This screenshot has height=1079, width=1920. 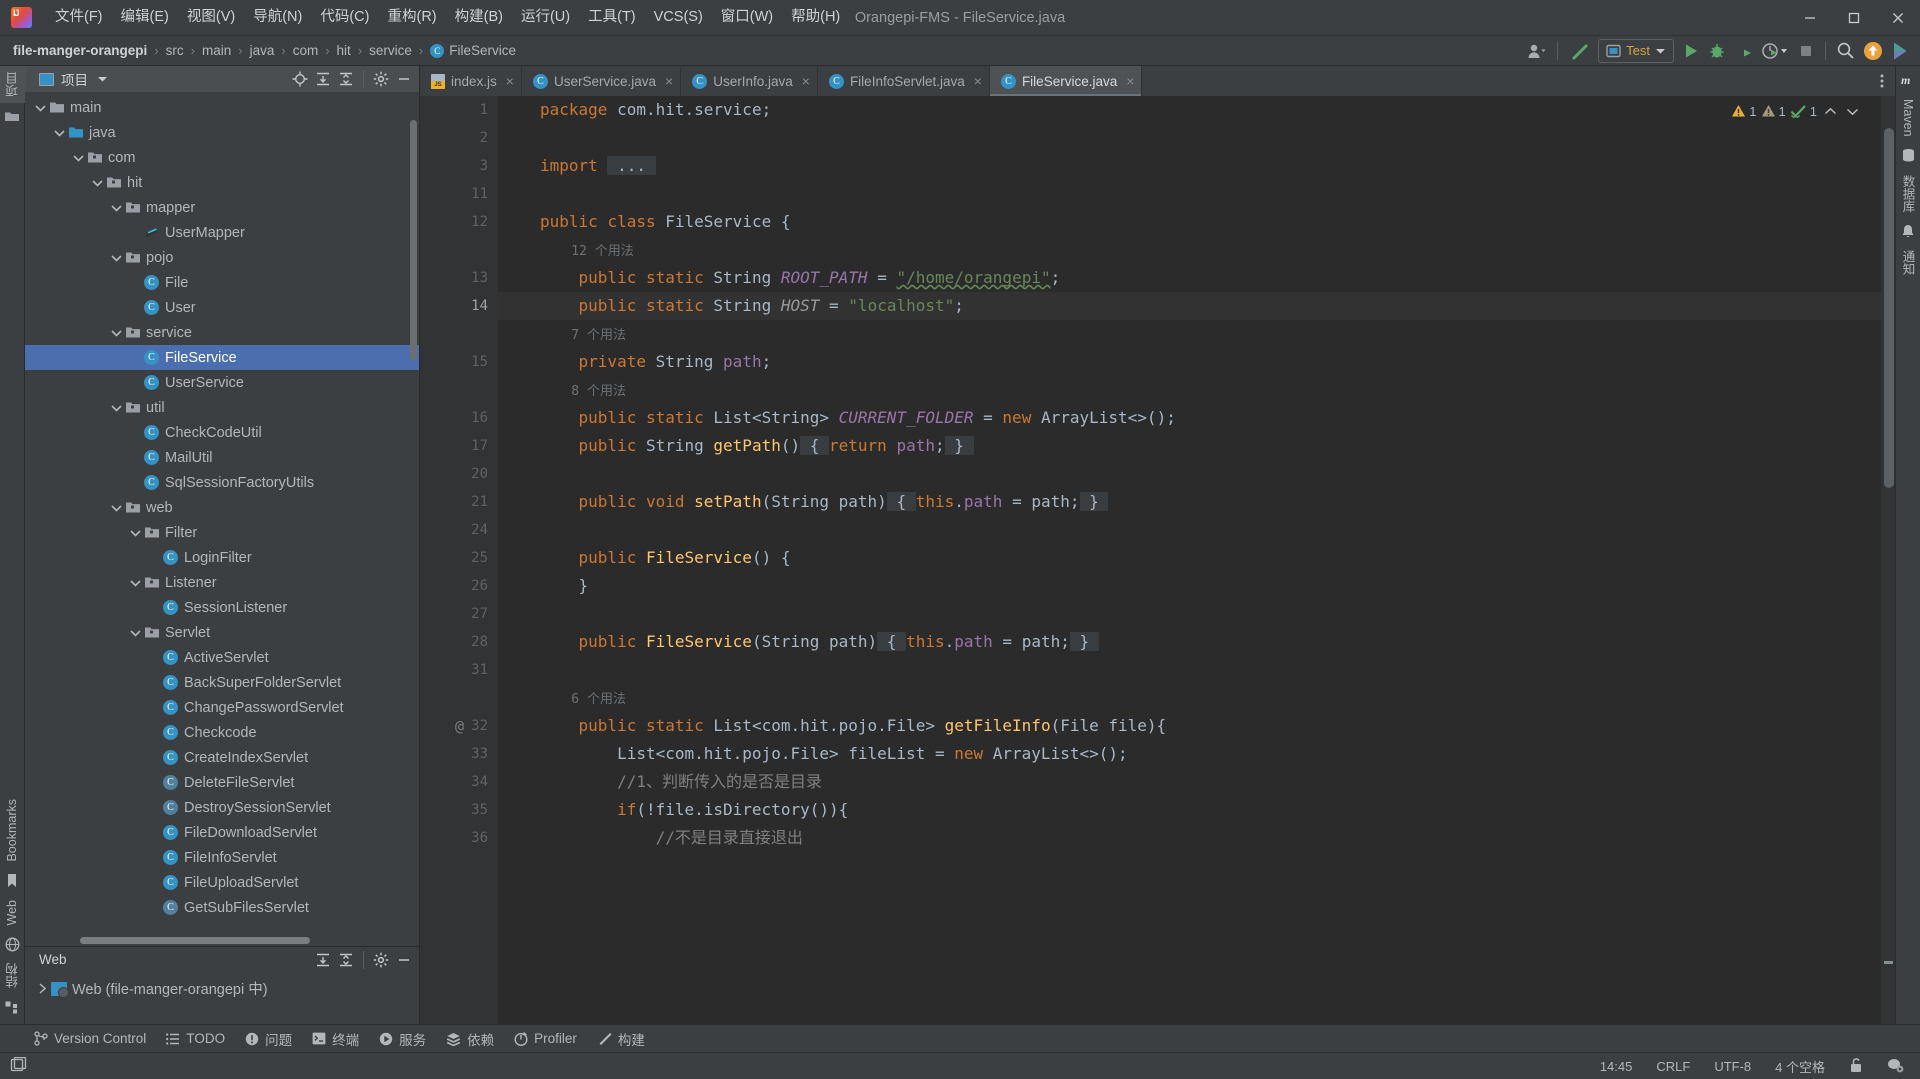 What do you see at coordinates (749, 81) in the screenshot?
I see `editor-tab: C UserInfo.java ×` at bounding box center [749, 81].